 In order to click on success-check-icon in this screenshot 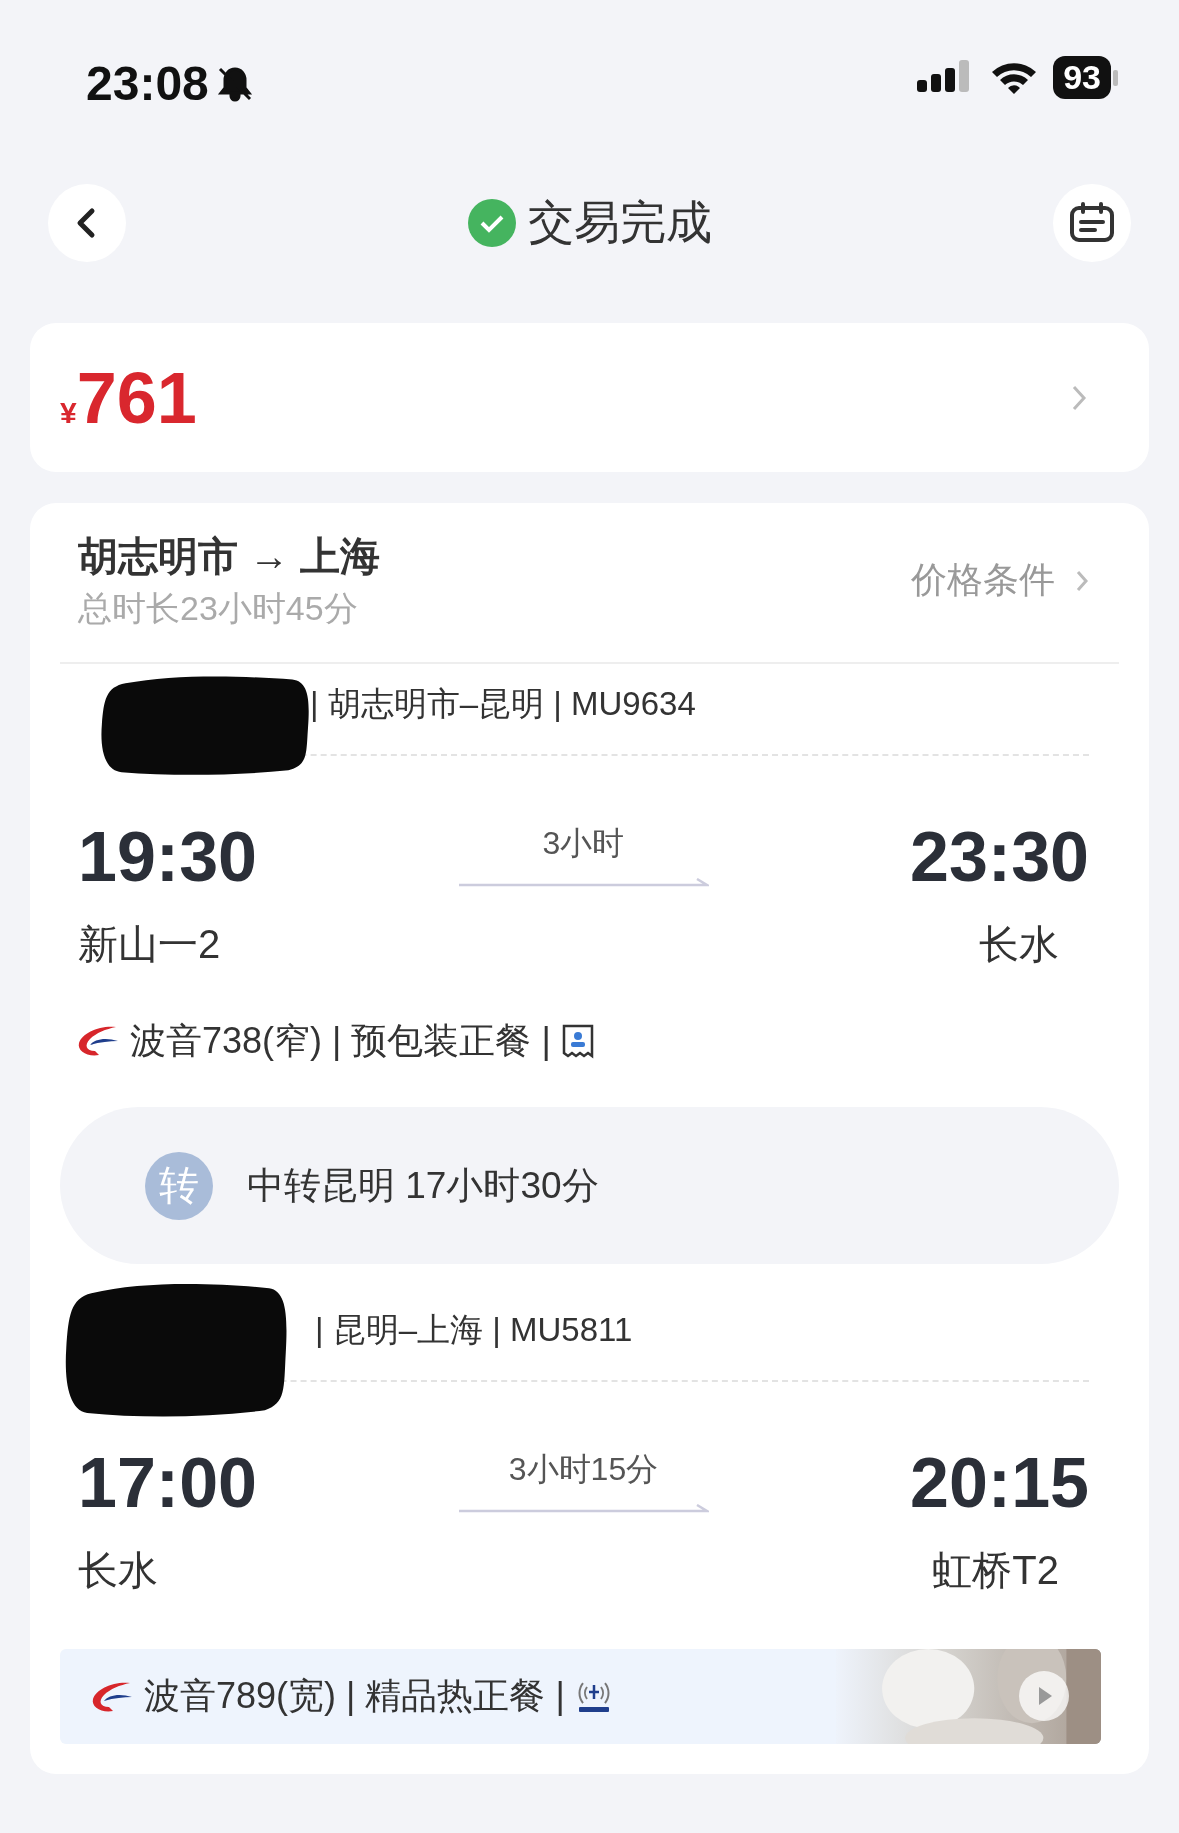, I will do `click(491, 223)`.